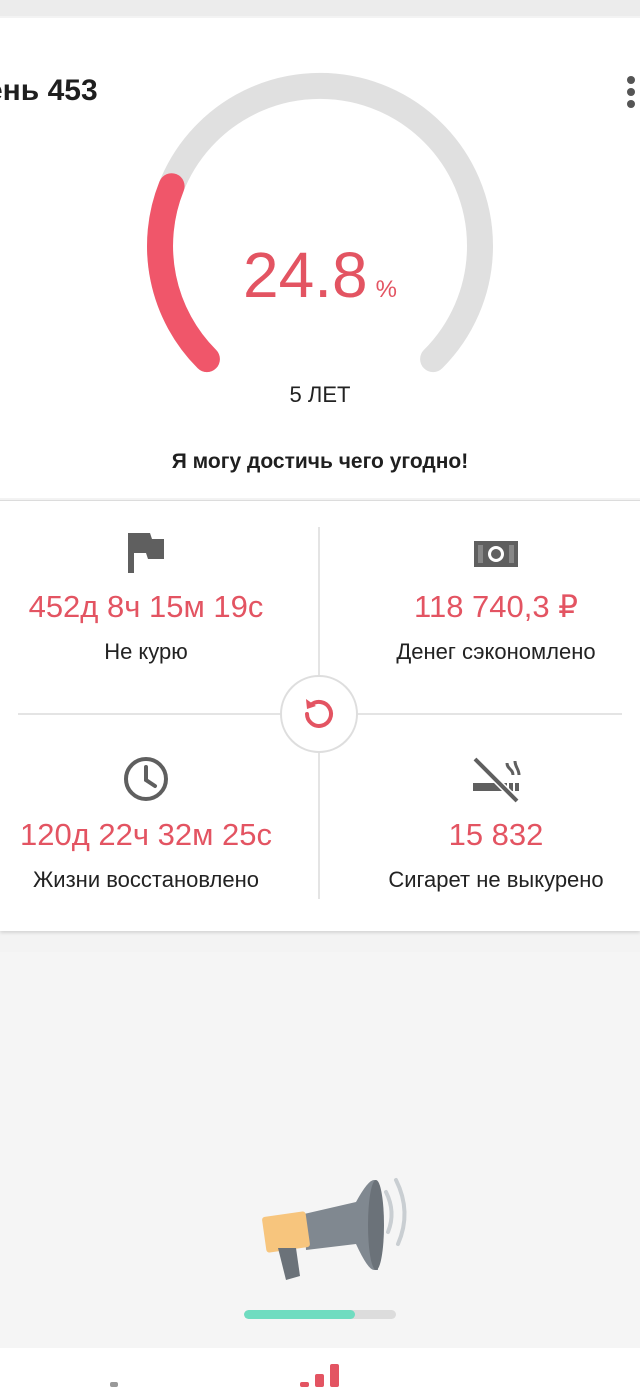 This screenshot has width=640, height=1387. Describe the element at coordinates (496, 651) in the screenshot. I see `stat-label: Денег сэкономлено` at that location.